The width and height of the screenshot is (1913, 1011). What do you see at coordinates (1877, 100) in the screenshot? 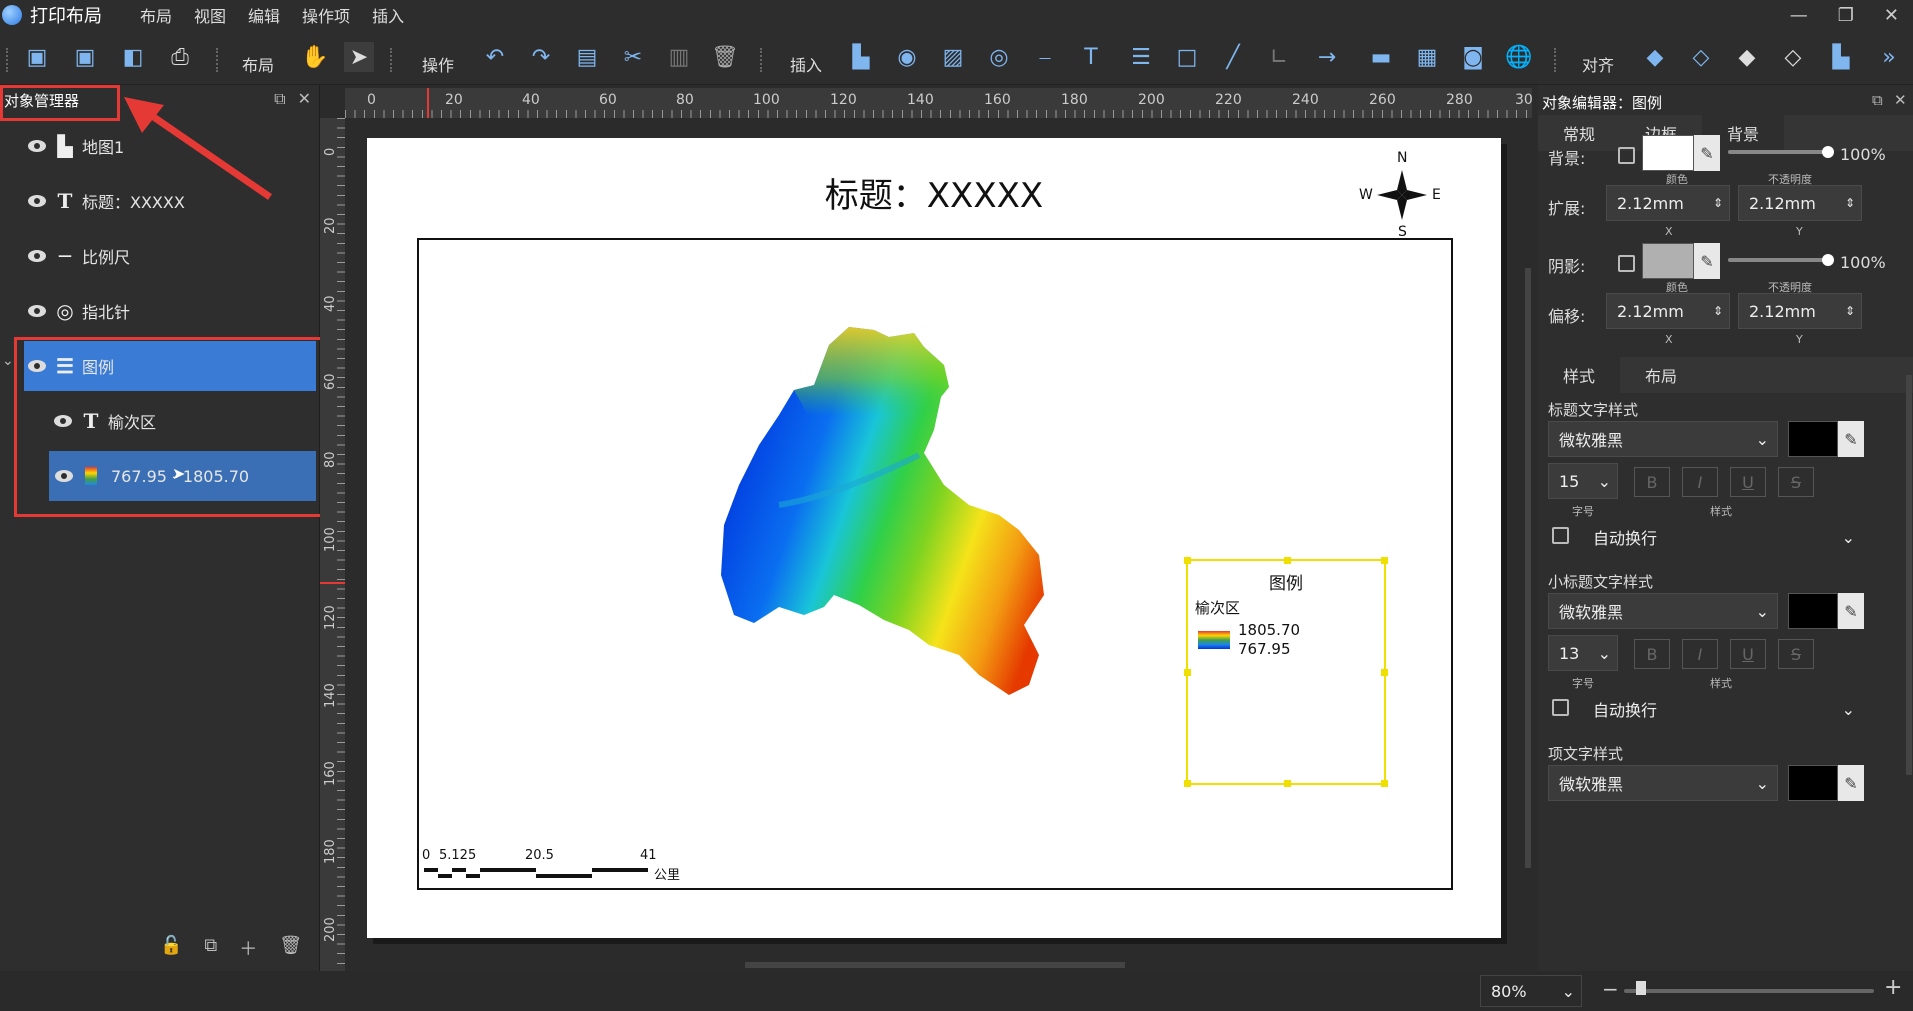
I see `float-panel-icon: ⧉` at bounding box center [1877, 100].